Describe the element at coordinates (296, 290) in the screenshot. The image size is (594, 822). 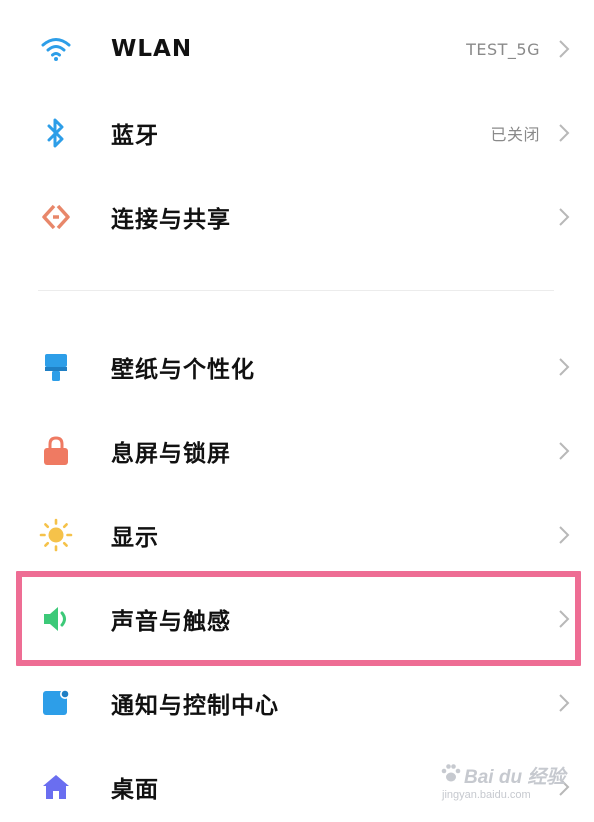
I see `section-divider` at that location.